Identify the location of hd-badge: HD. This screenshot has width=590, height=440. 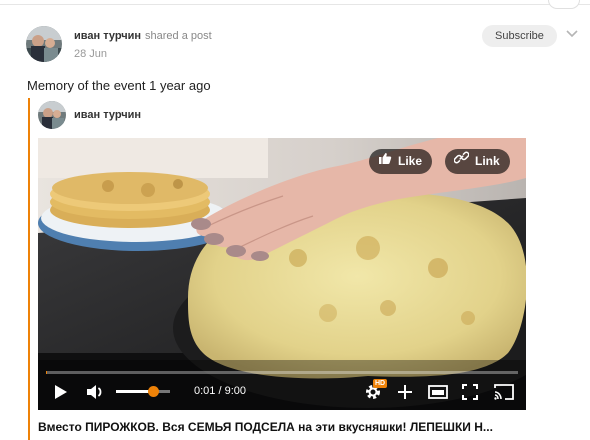
(380, 383).